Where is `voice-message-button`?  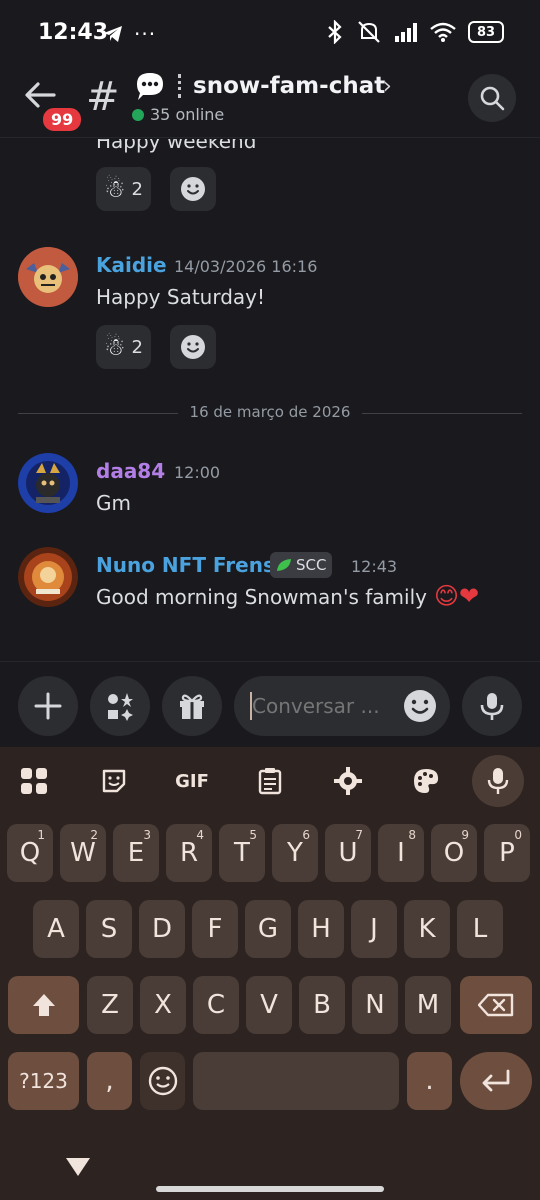
voice-message-button is located at coordinates (492, 706).